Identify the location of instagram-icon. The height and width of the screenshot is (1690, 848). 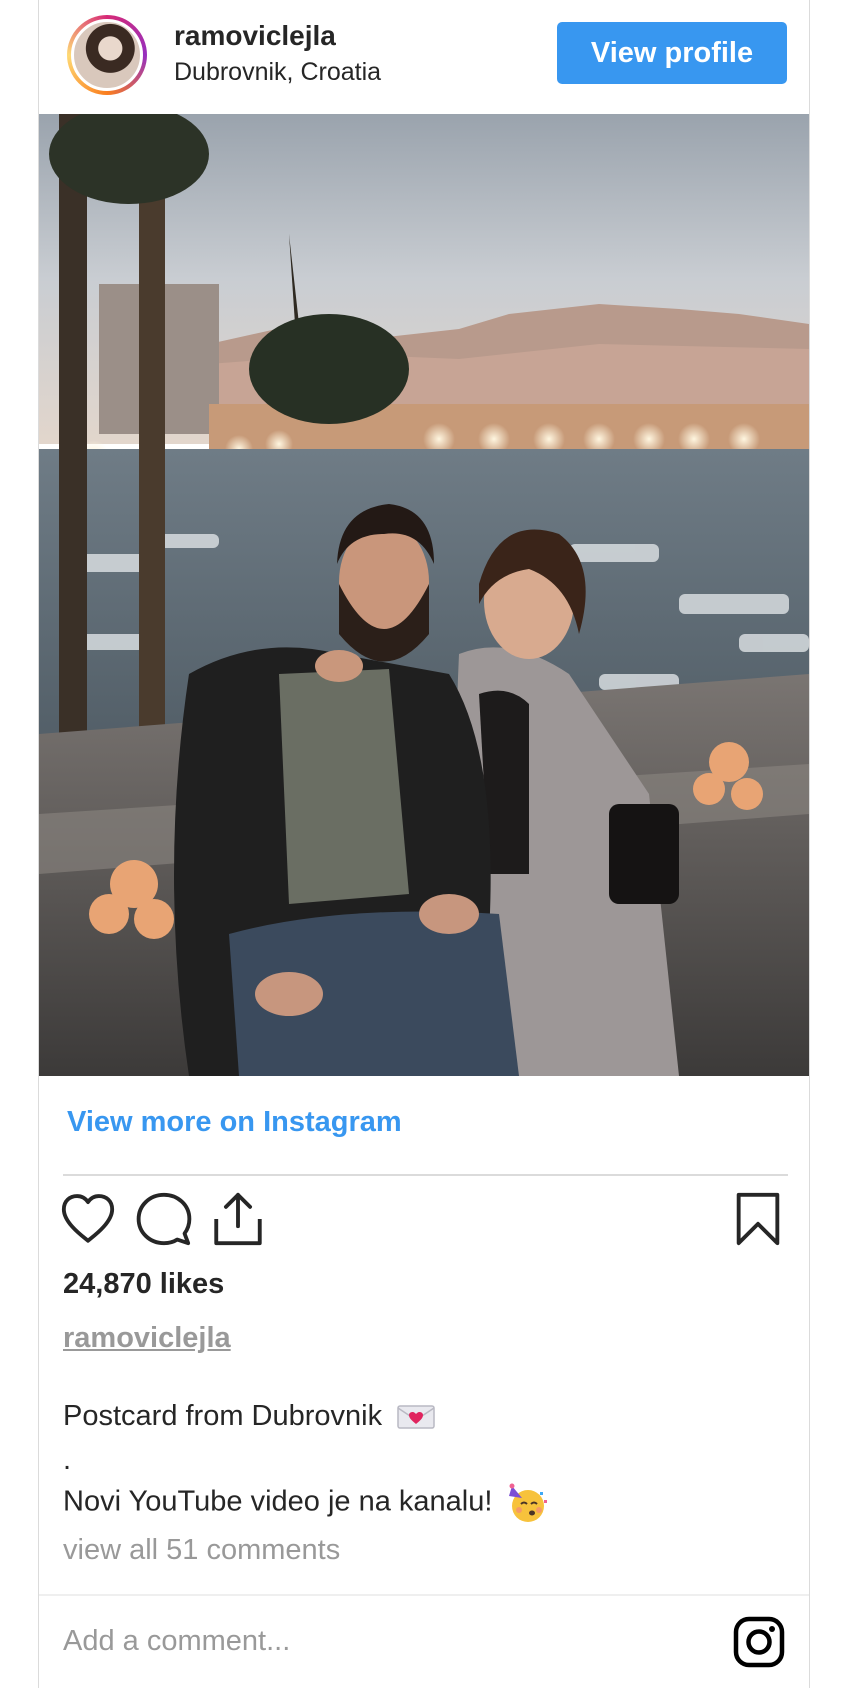
(759, 1642).